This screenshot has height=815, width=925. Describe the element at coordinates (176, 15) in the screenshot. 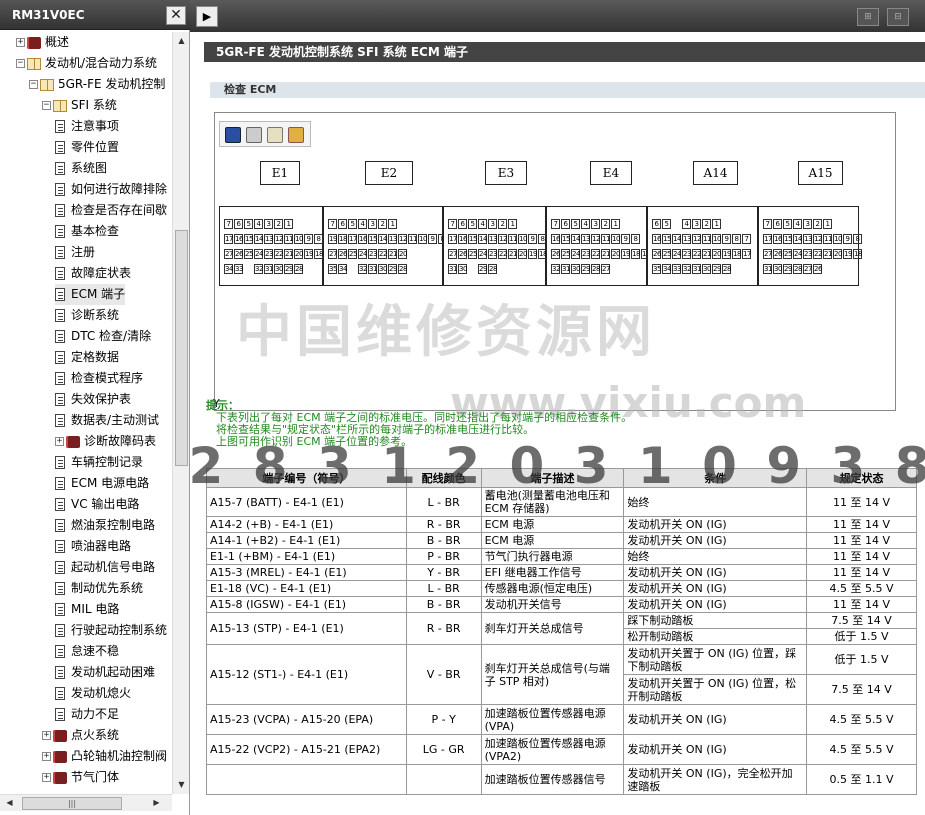

I see `close-icon: ✕` at that location.